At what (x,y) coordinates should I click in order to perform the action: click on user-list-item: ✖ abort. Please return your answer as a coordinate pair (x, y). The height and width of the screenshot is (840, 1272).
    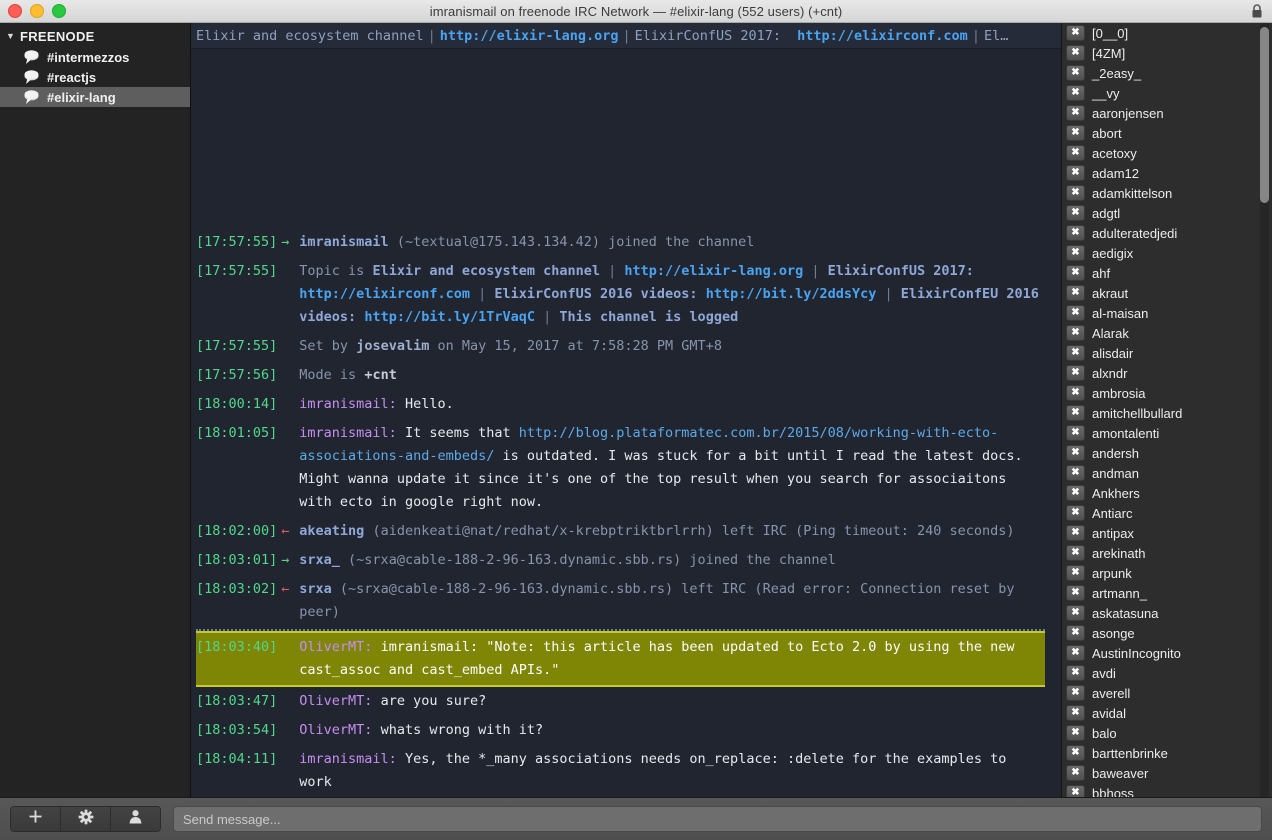
    Looking at the image, I should click on (1167, 133).